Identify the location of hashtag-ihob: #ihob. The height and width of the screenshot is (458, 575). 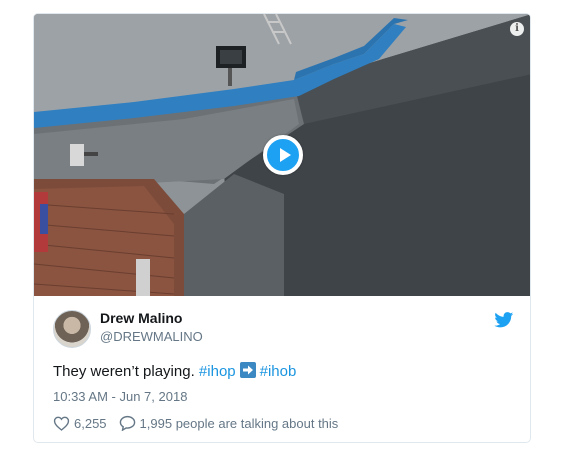
(278, 371).